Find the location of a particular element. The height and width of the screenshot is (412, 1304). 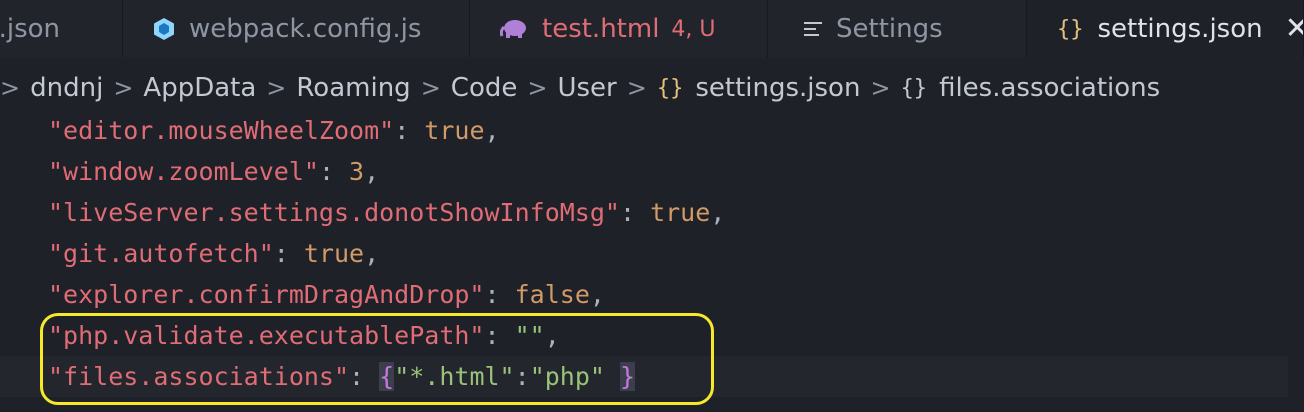

json-inner-key: "*.html" is located at coordinates (454, 376).